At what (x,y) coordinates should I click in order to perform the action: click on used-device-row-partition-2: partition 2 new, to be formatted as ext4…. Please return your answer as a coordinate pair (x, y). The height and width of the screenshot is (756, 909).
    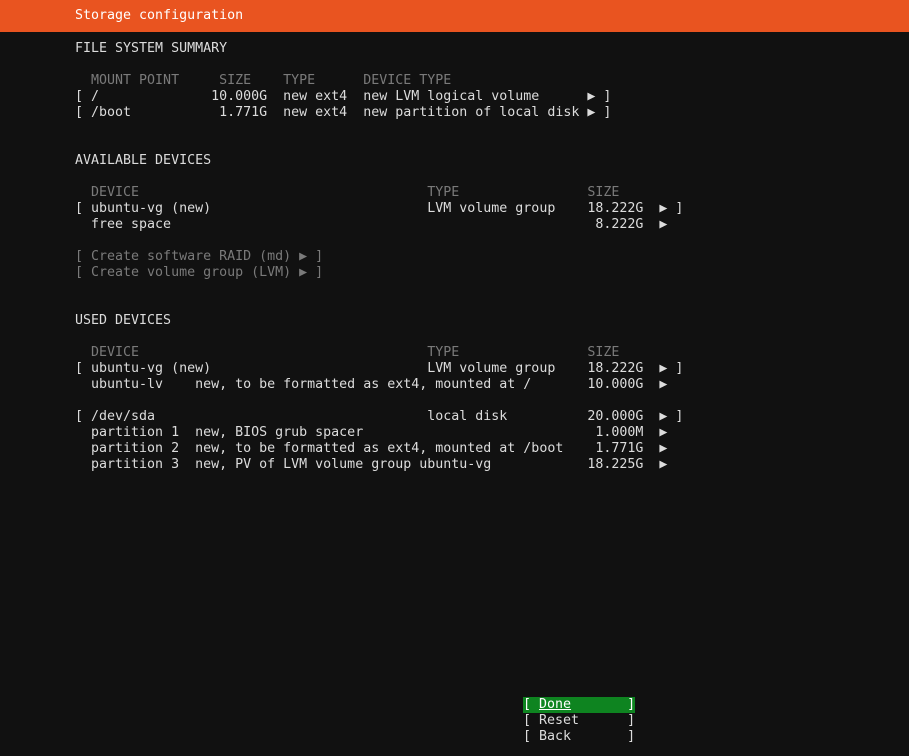
    Looking at the image, I should click on (371, 449).